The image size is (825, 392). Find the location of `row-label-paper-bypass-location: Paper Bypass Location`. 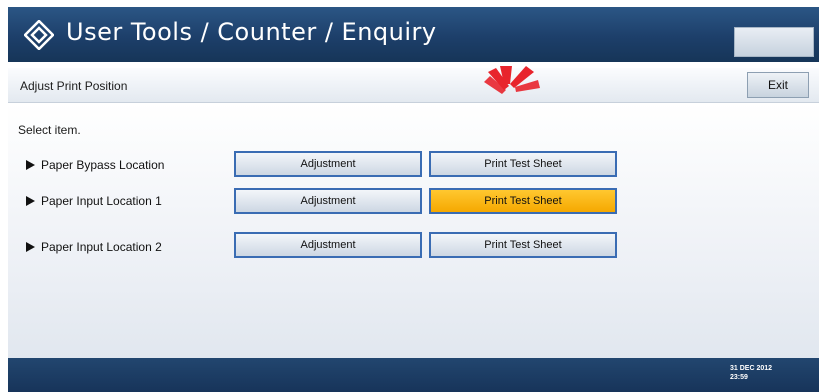

row-label-paper-bypass-location: Paper Bypass Location is located at coordinates (95, 165).